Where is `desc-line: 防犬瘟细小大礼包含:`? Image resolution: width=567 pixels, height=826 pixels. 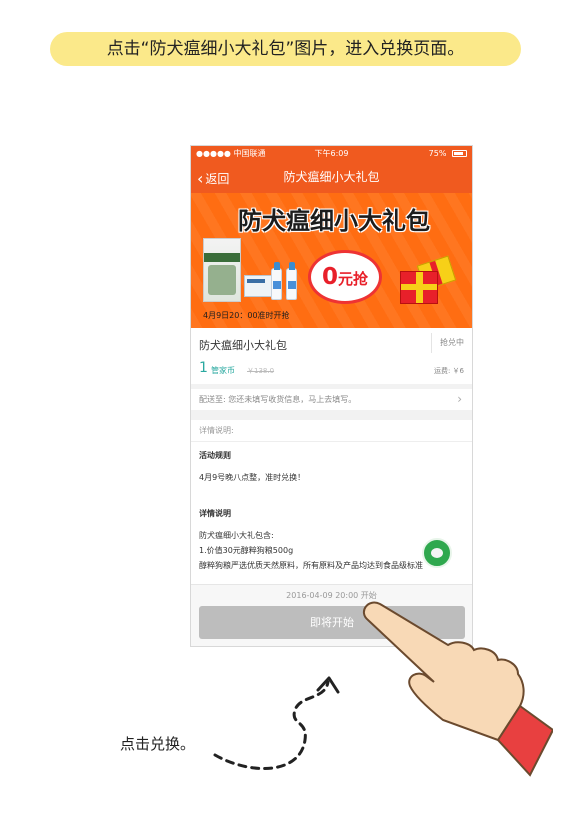
desc-line: 防犬瘟细小大礼包含: is located at coordinates (236, 535).